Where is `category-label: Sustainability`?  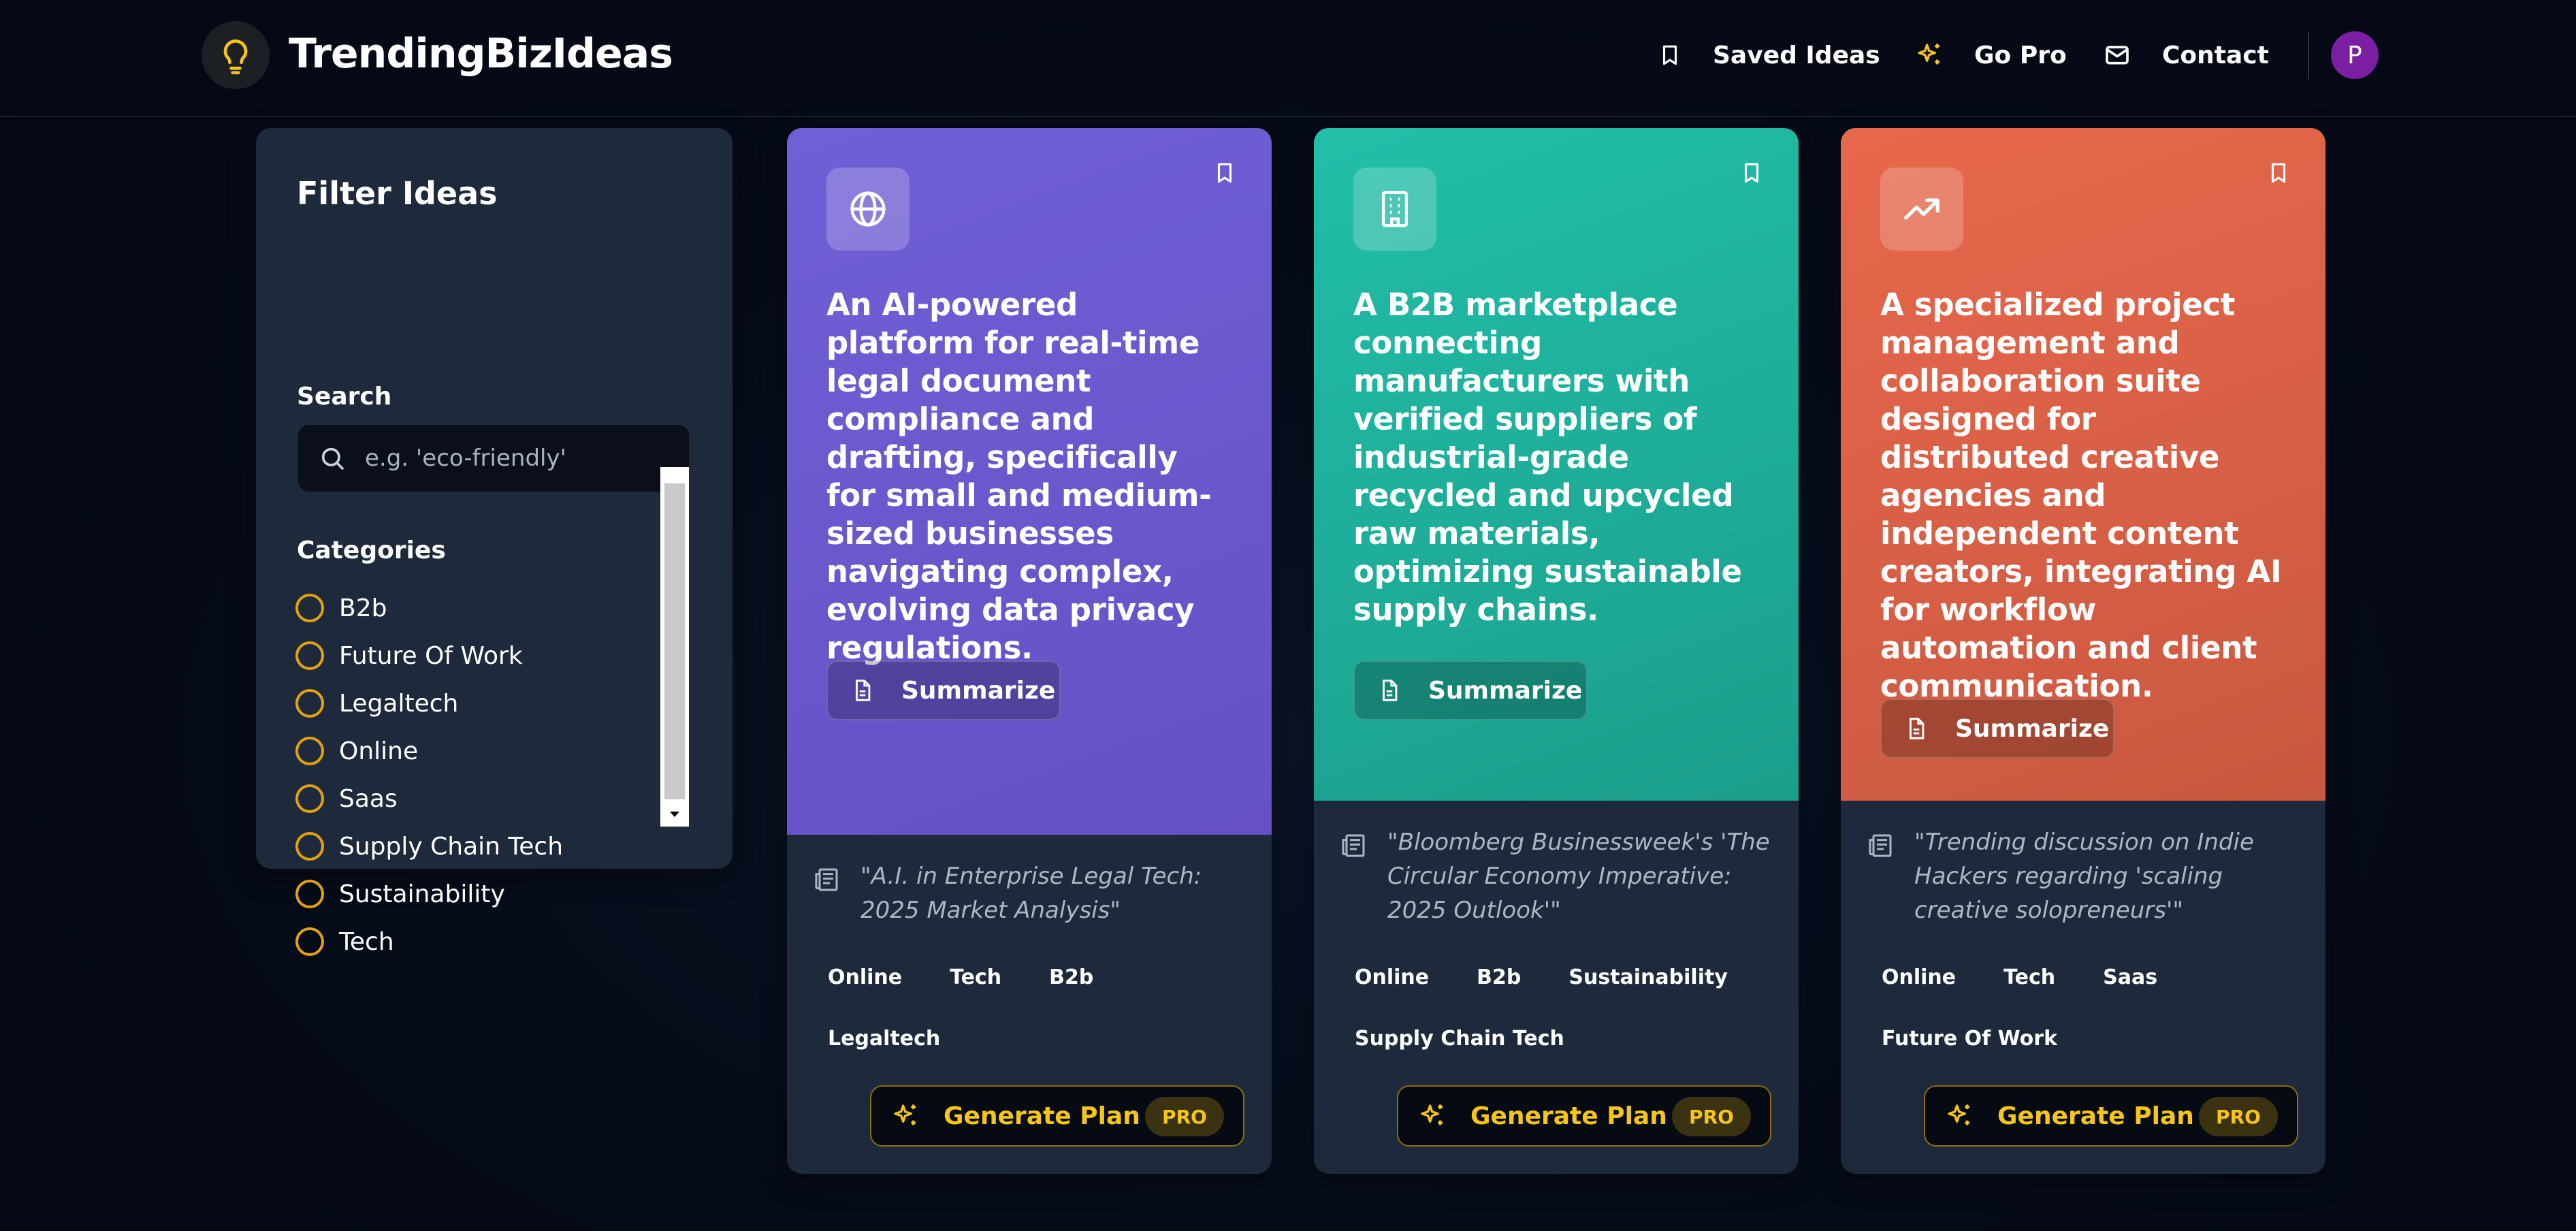
category-label: Sustainability is located at coordinates (422, 894).